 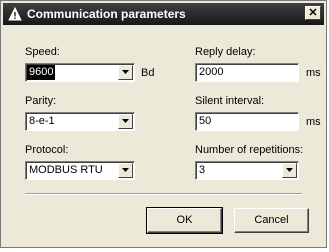 I want to click on reply-delay-value: 2000, so click(x=211, y=72).